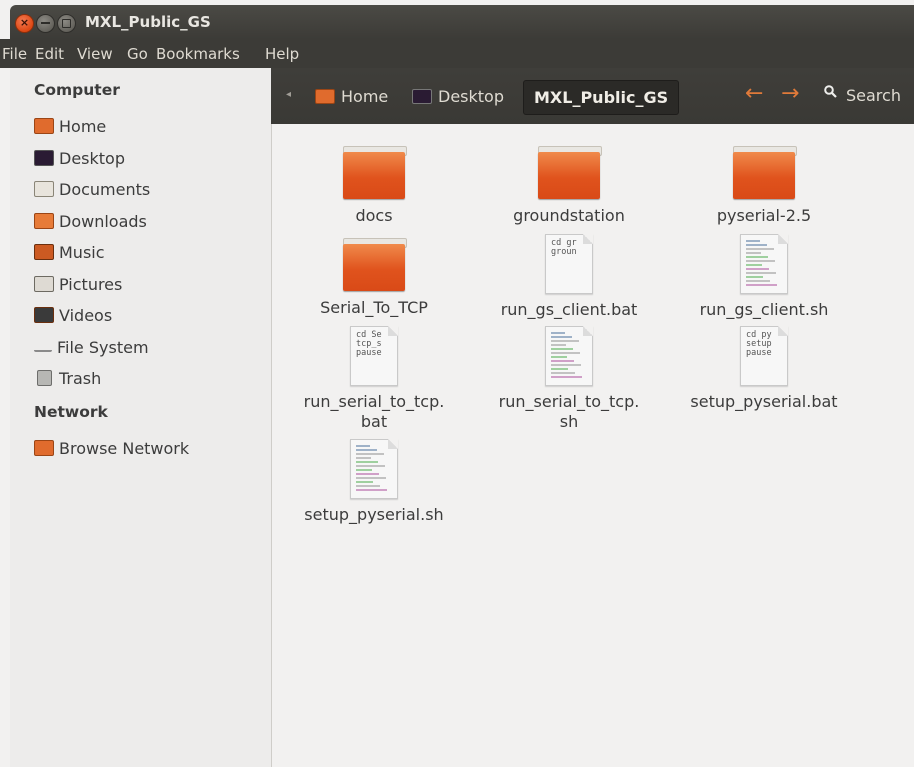  What do you see at coordinates (374, 379) in the screenshot?
I see `file-item-run-serial-to-tcp-bat: cd Se tcp_s pause run_serial_to_tcp. bat` at bounding box center [374, 379].